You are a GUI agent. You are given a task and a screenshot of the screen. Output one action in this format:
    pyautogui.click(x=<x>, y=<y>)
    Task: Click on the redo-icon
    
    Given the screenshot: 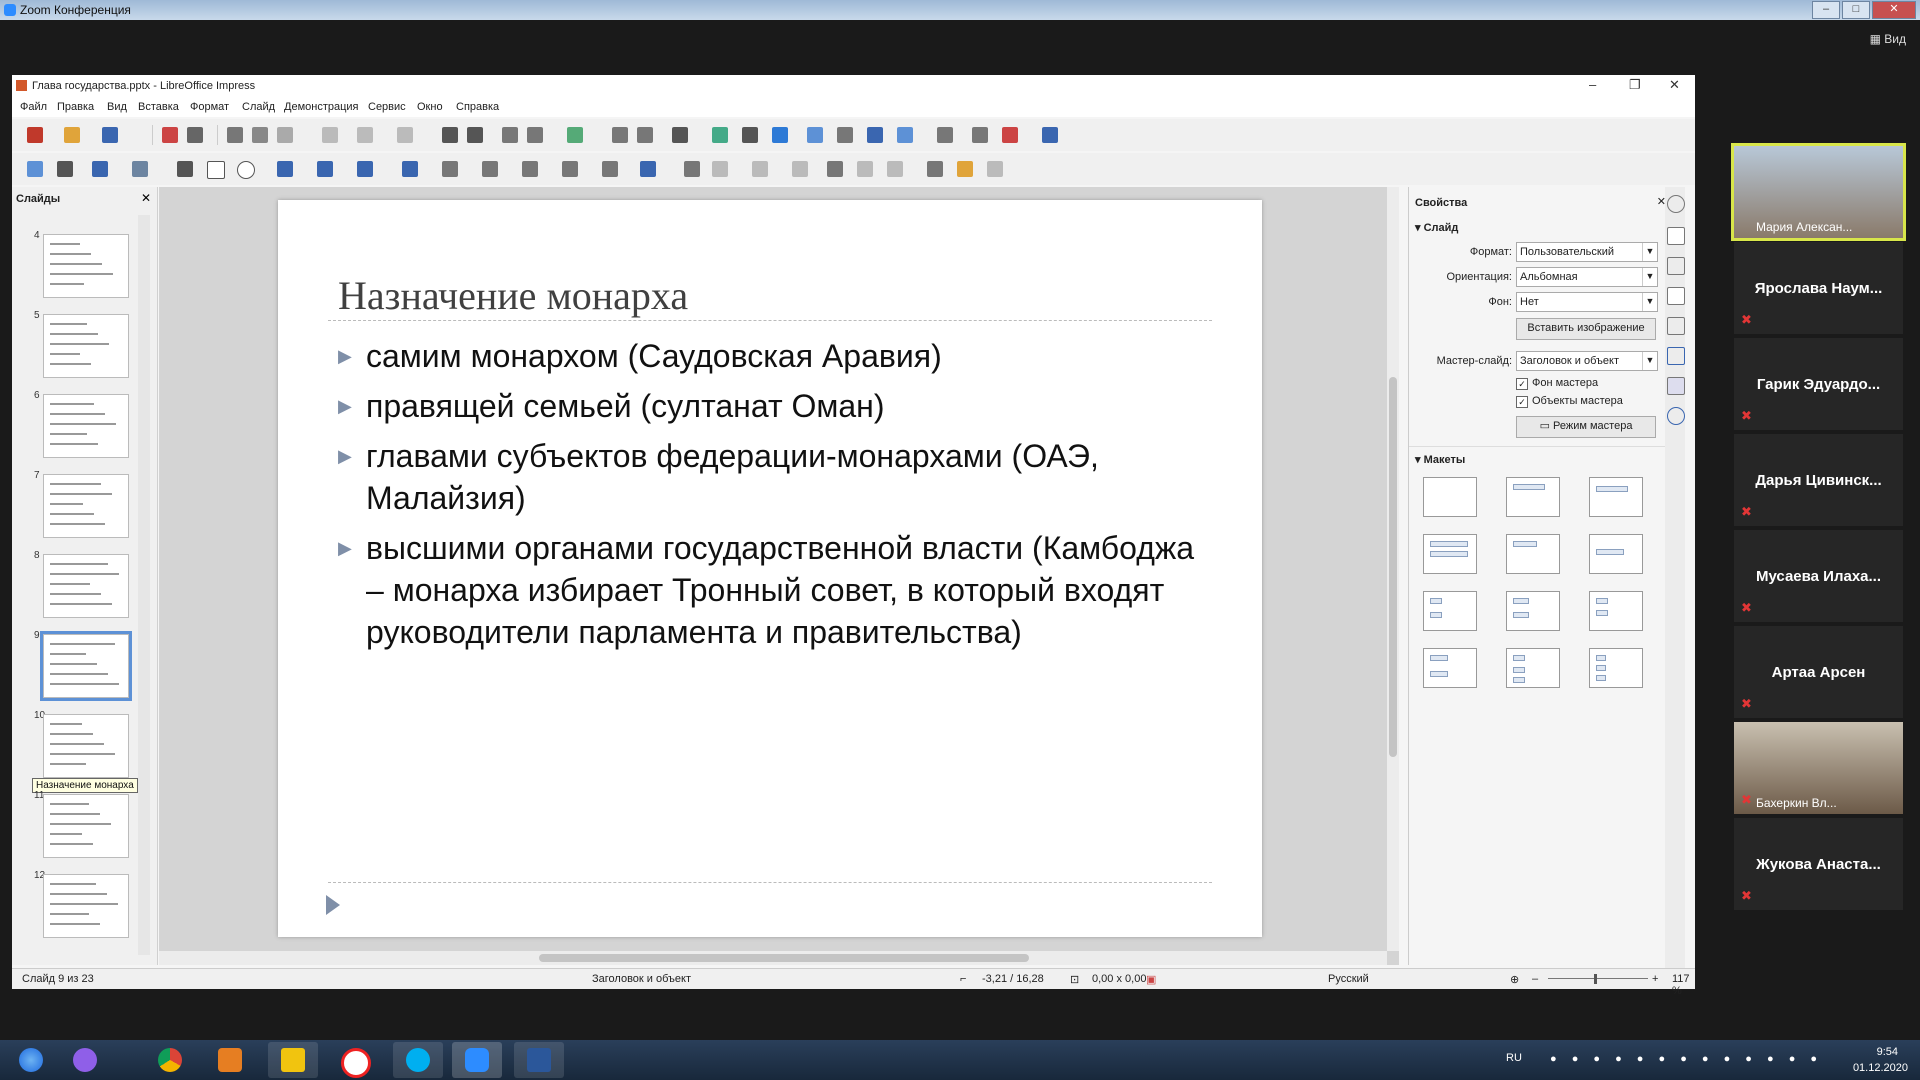 What is the action you would take?
    pyautogui.click(x=405, y=135)
    